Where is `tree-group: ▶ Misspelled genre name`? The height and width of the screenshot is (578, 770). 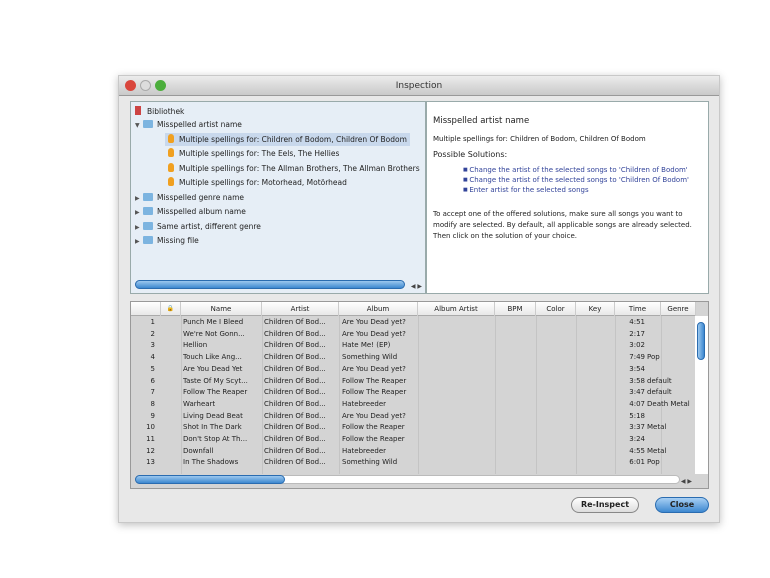 tree-group: ▶ Misspelled genre name is located at coordinates (189, 197).